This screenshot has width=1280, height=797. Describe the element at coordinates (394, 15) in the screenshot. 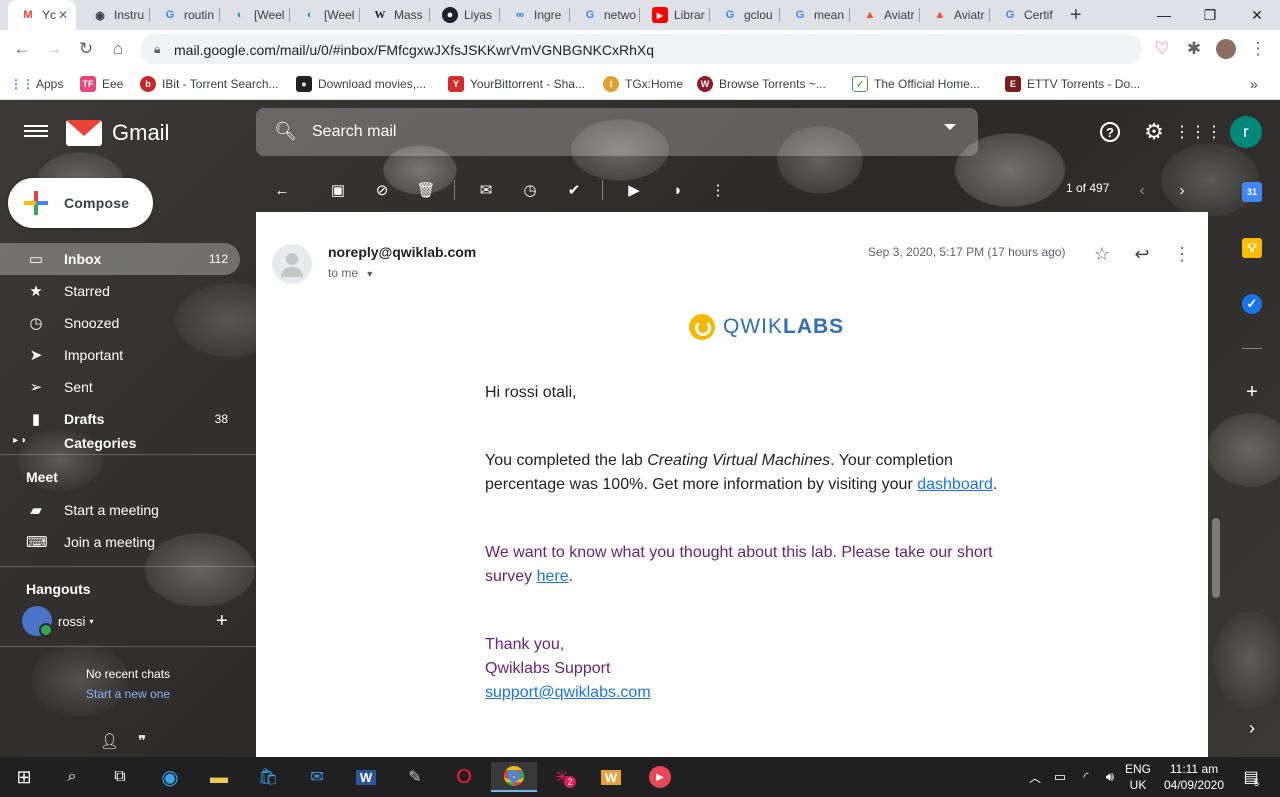

I see `tab-wikipedia: W Mass` at that location.